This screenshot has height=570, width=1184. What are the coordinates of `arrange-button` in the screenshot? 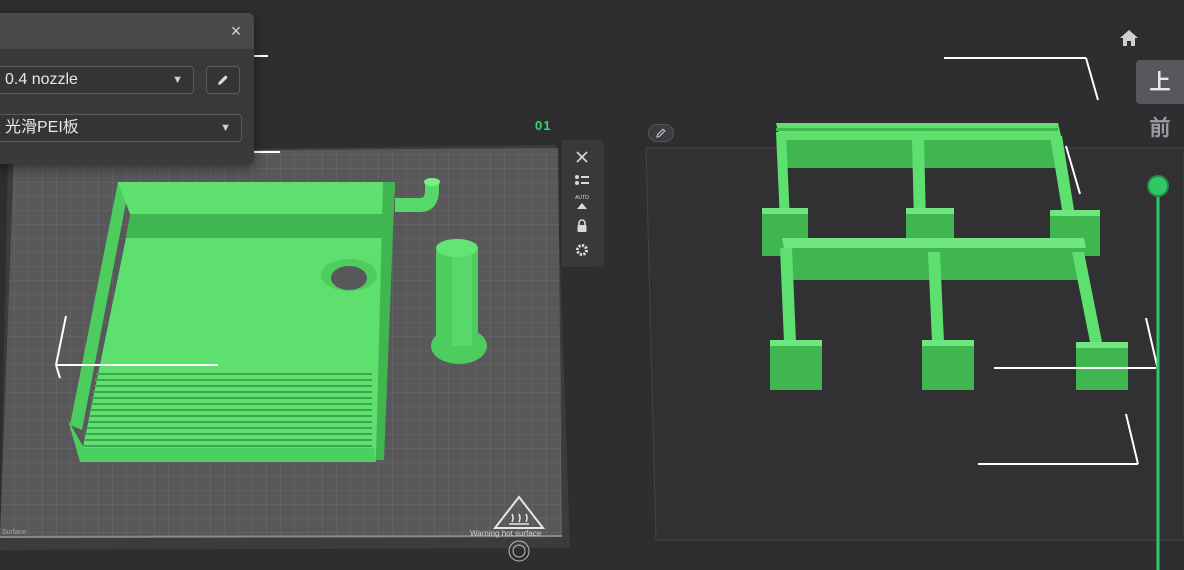 It's located at (582, 180).